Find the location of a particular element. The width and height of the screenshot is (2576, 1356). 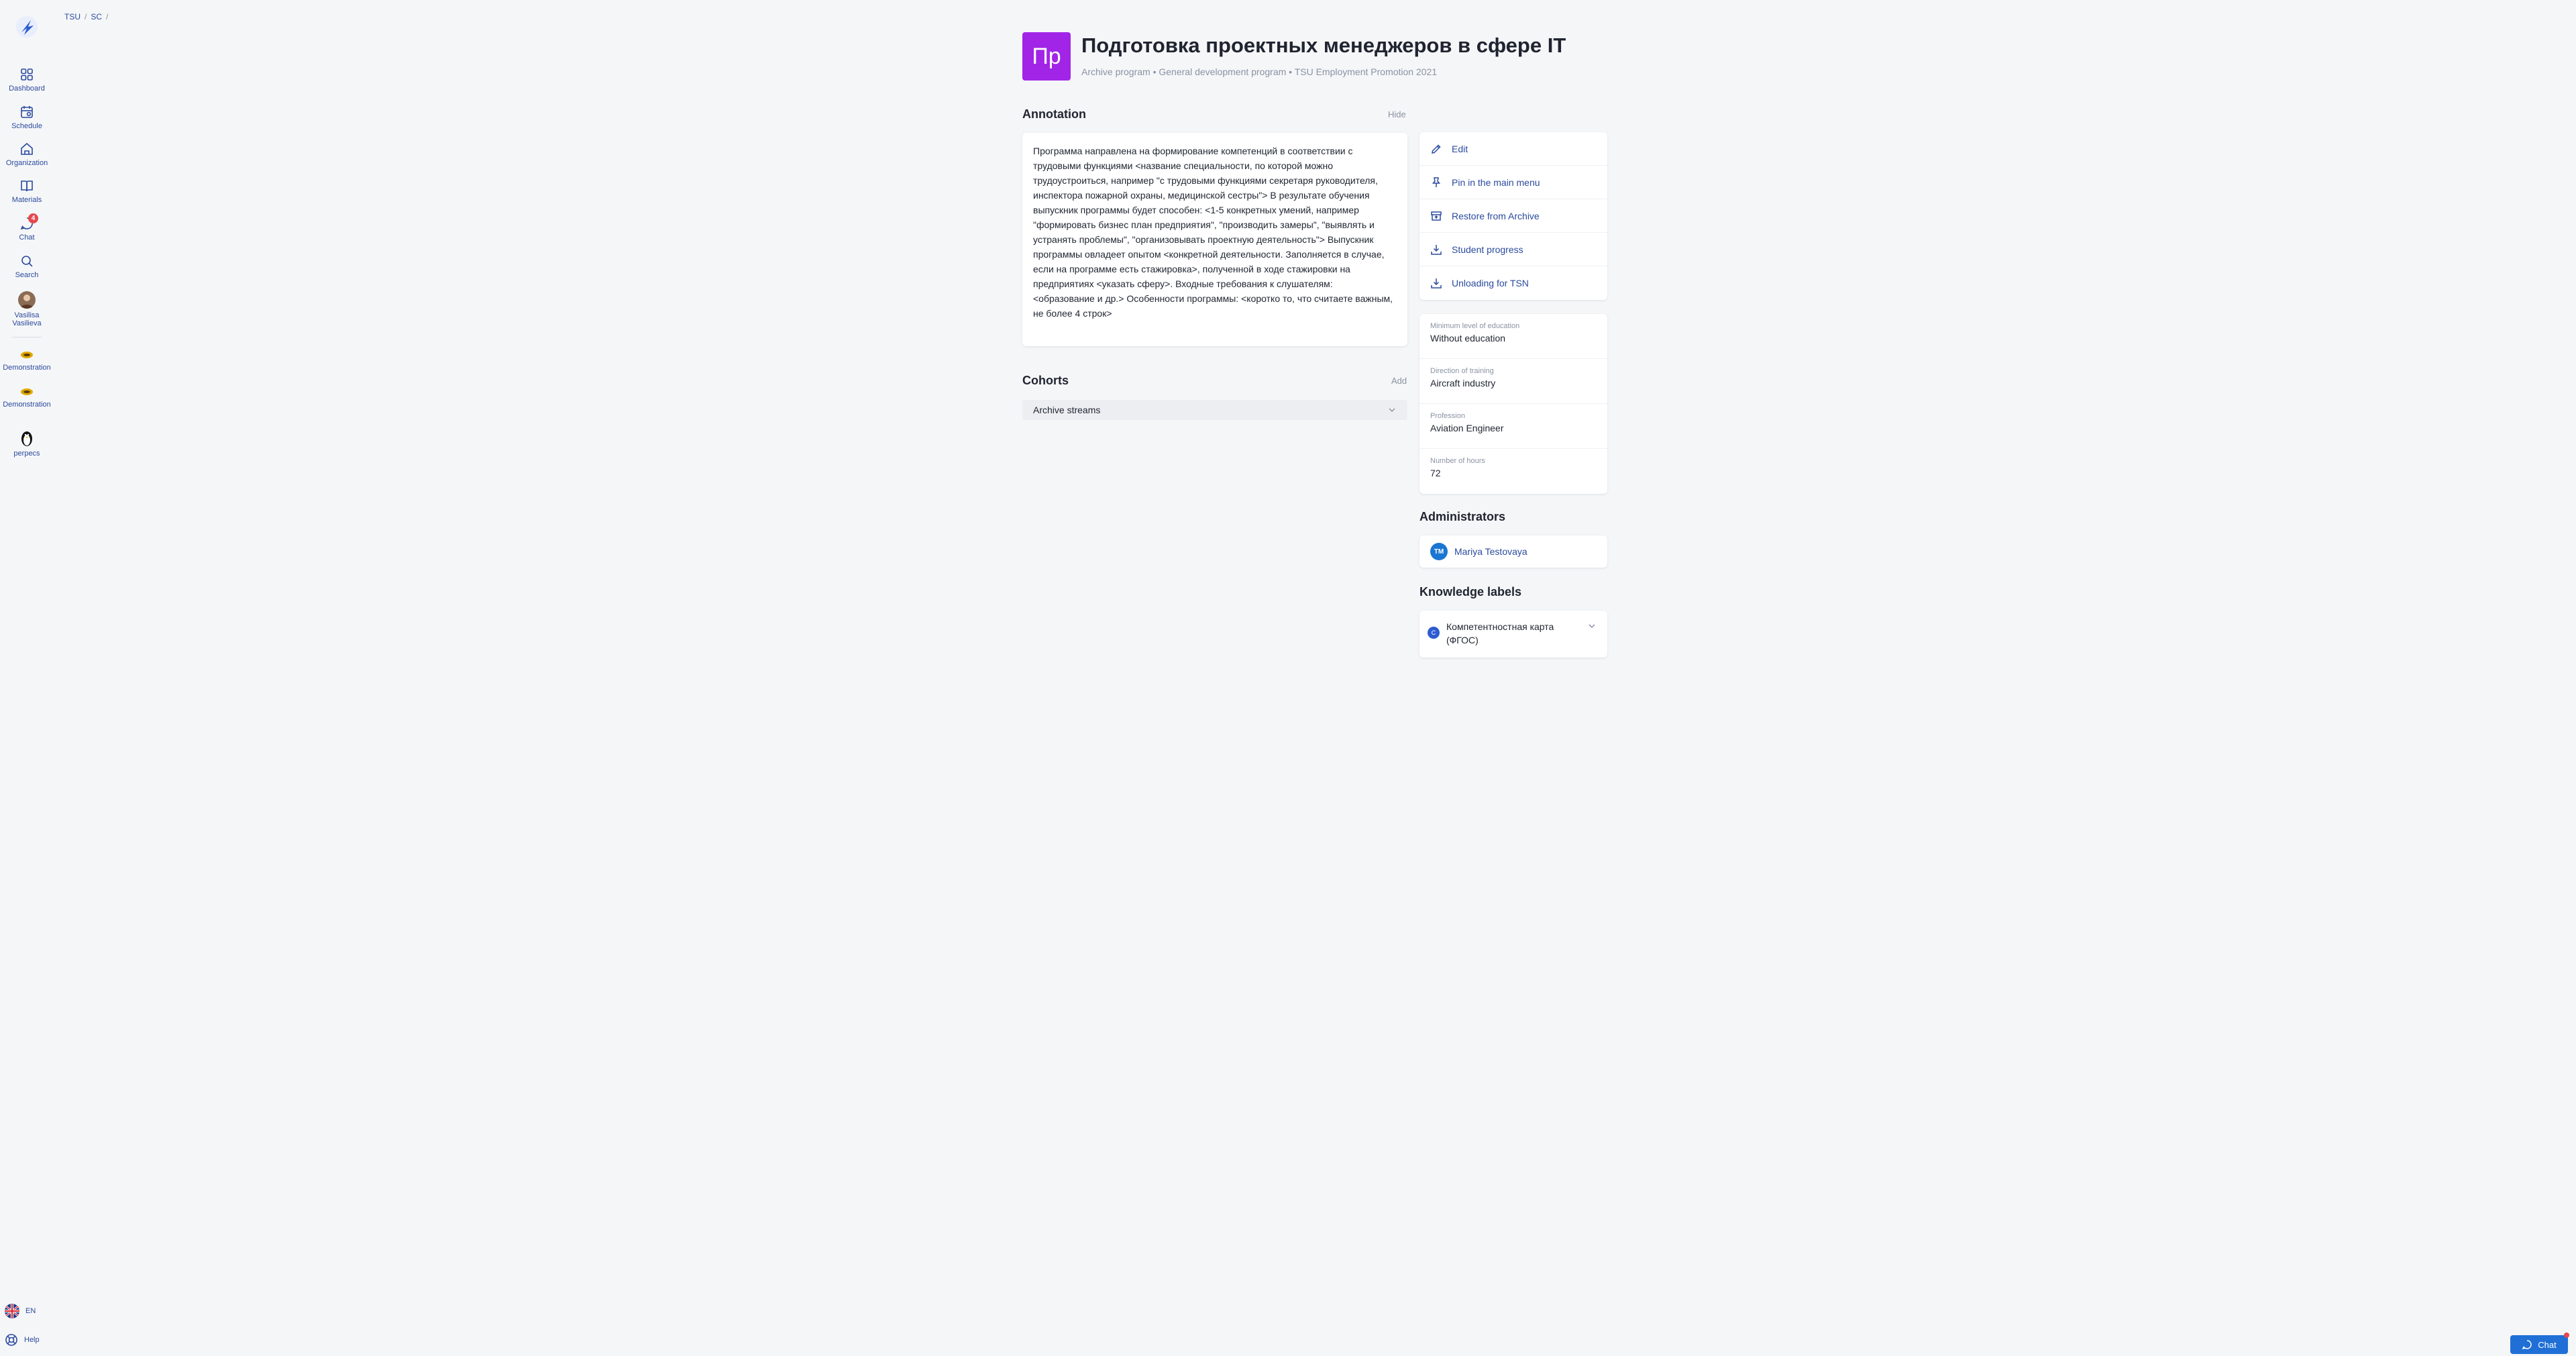

nav-organization: Organization is located at coordinates (27, 154).